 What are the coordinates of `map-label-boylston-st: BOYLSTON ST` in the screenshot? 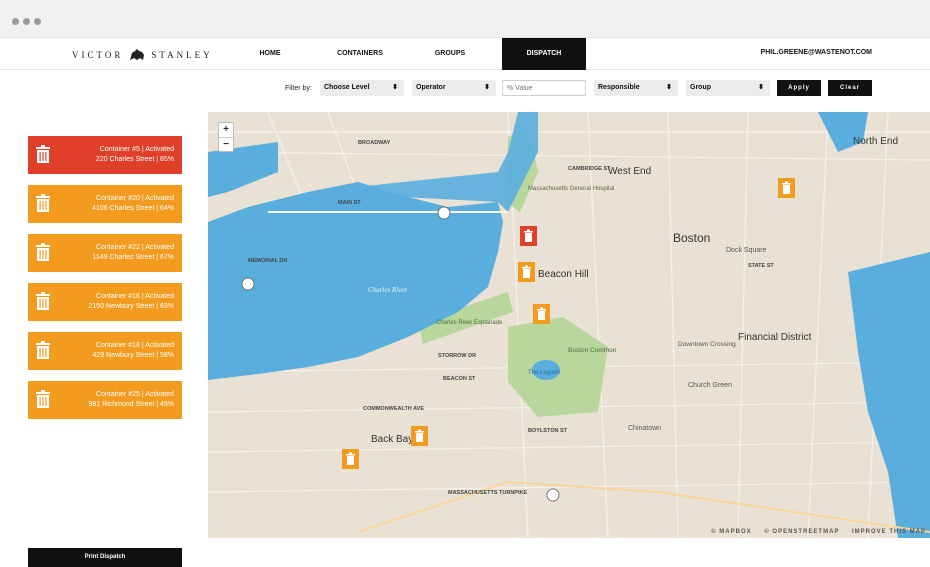 It's located at (548, 431).